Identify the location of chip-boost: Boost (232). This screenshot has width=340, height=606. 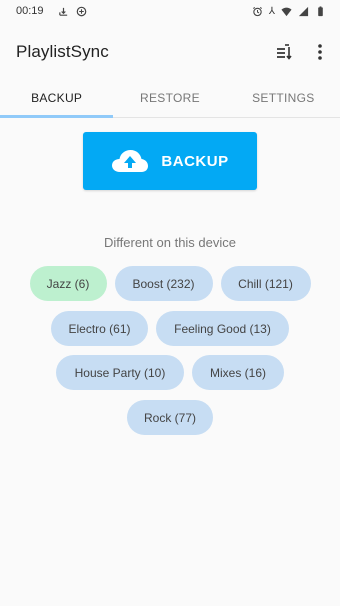
(163, 283).